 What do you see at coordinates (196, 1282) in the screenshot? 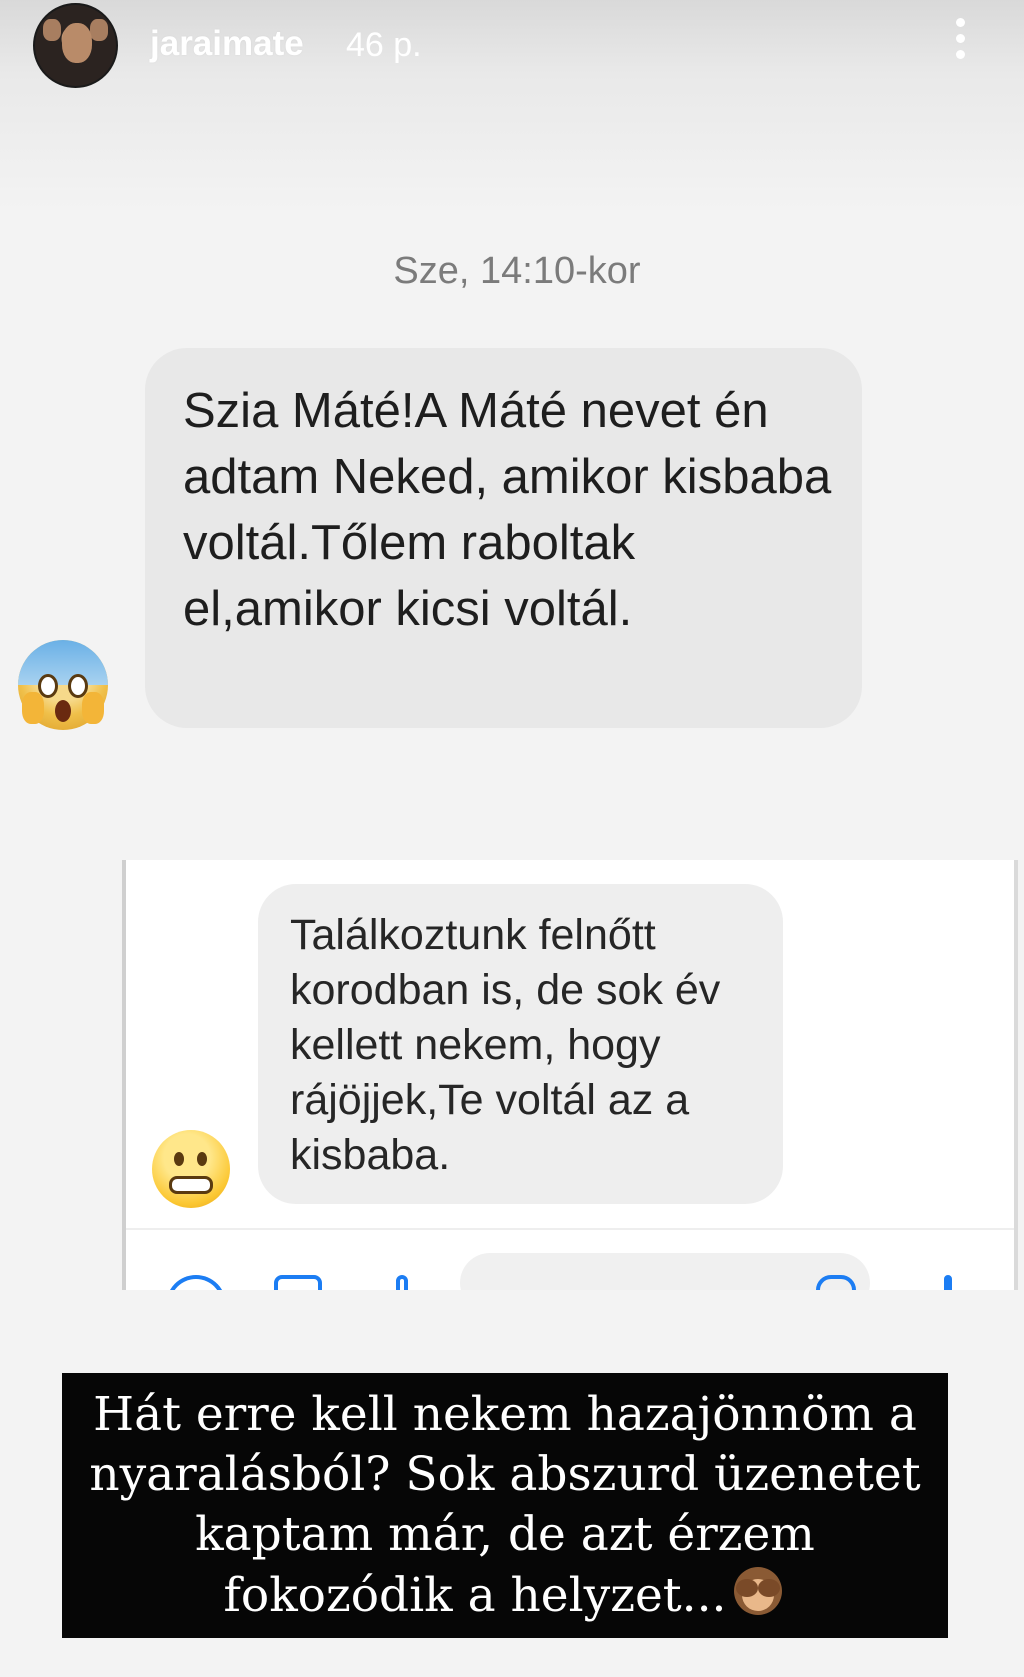
I see `menu-icon` at bounding box center [196, 1282].